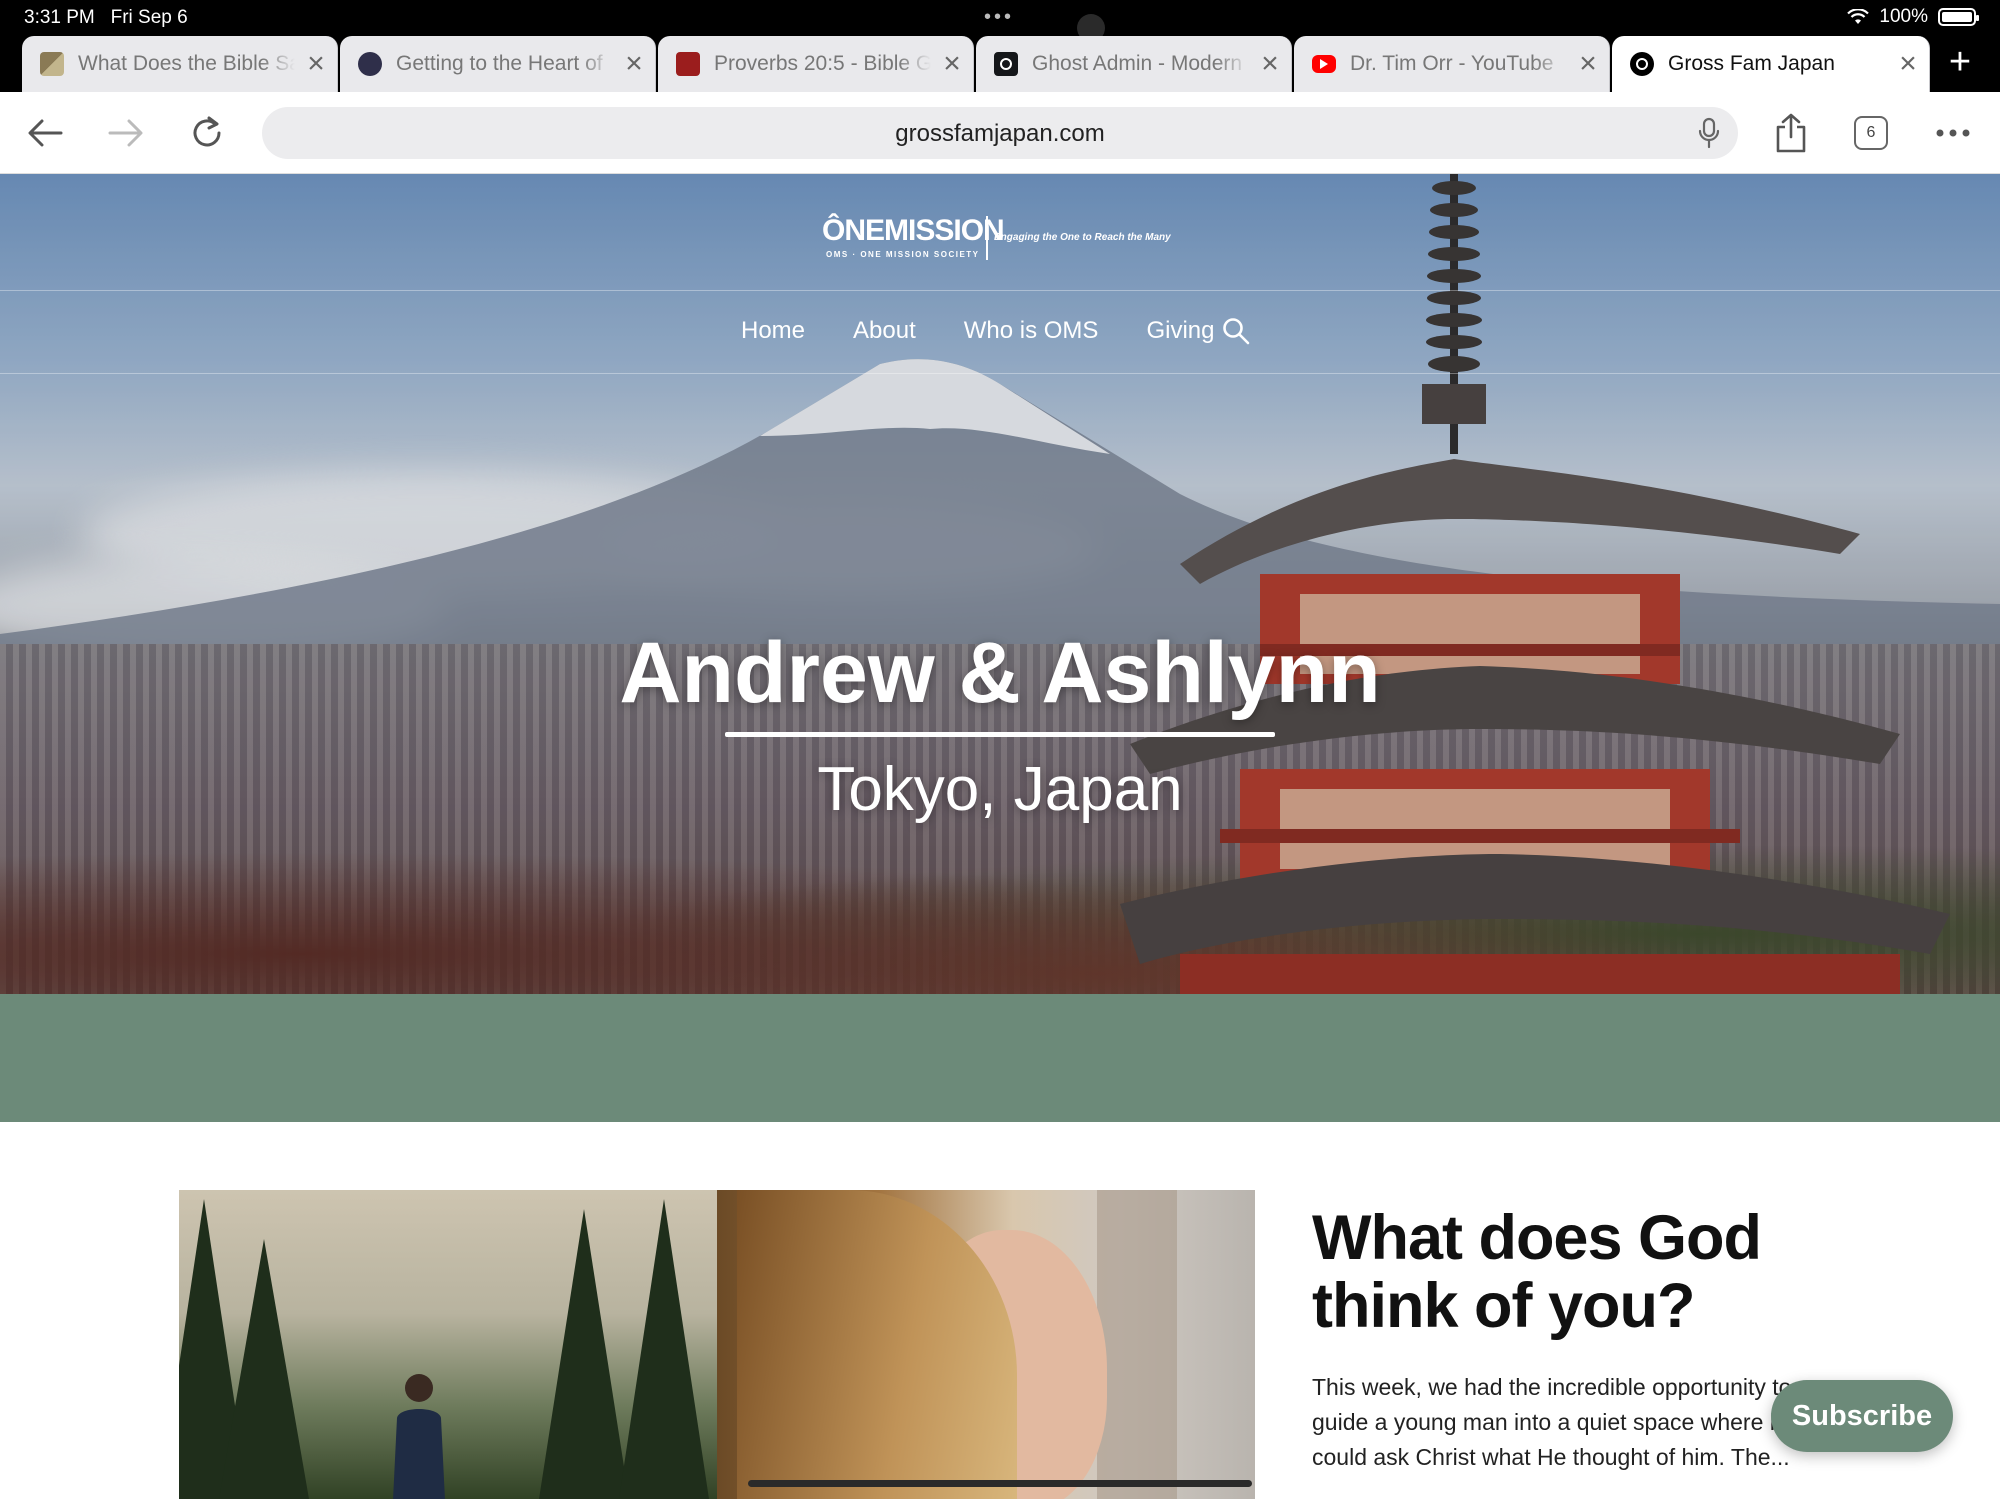  What do you see at coordinates (1000, 1058) in the screenshot?
I see `accent-band` at bounding box center [1000, 1058].